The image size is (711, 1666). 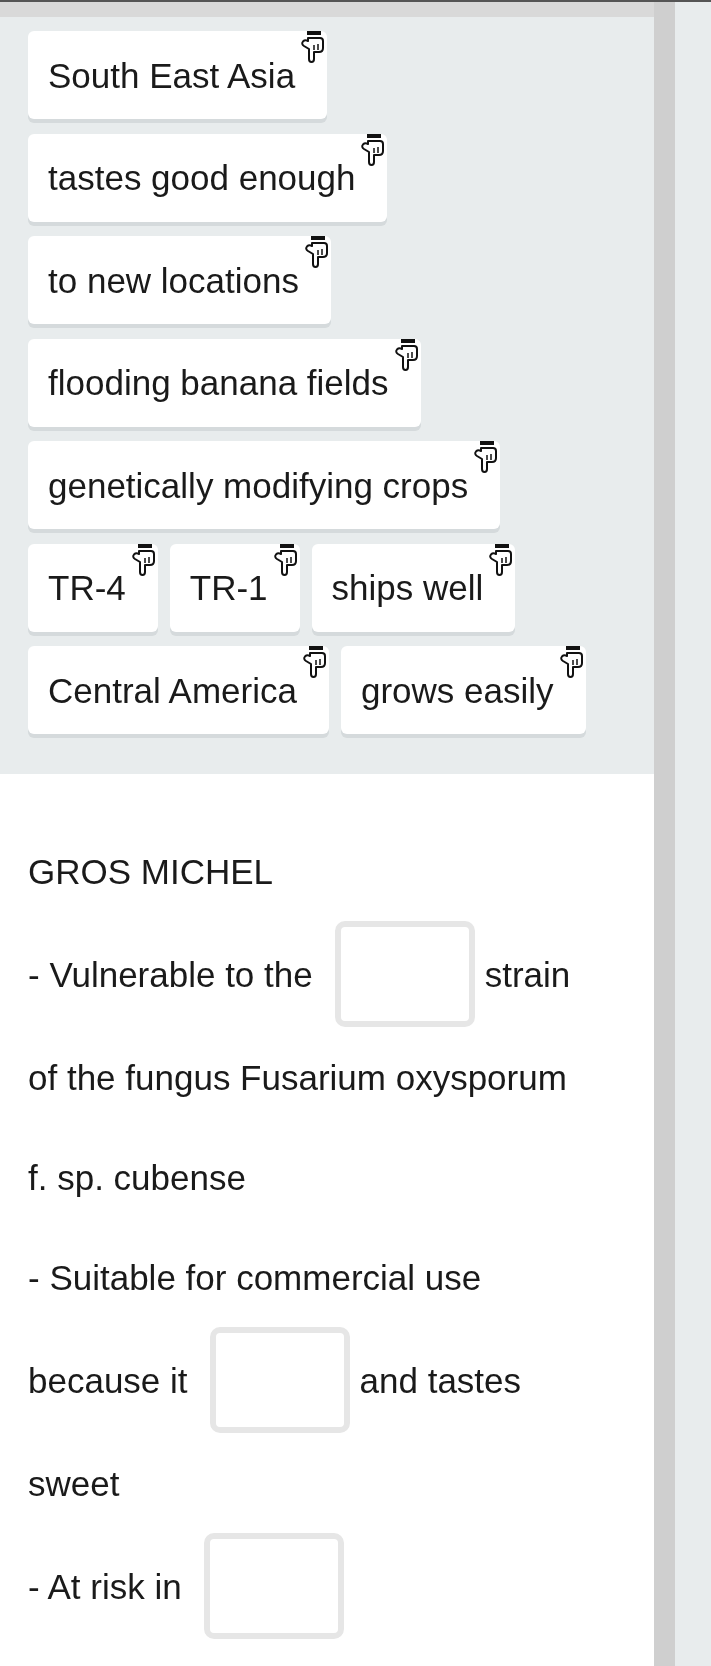 I want to click on passage-text: of the fungus Fusarium oxysporum, so click(x=297, y=1077).